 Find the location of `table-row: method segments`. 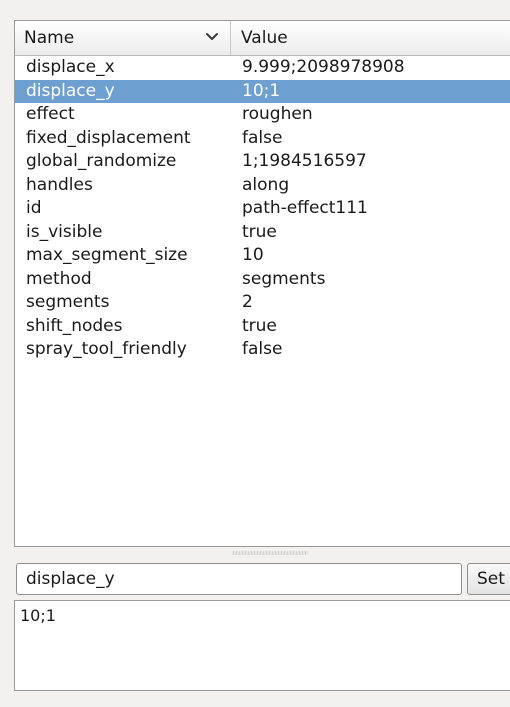

table-row: method segments is located at coordinates (262, 280).